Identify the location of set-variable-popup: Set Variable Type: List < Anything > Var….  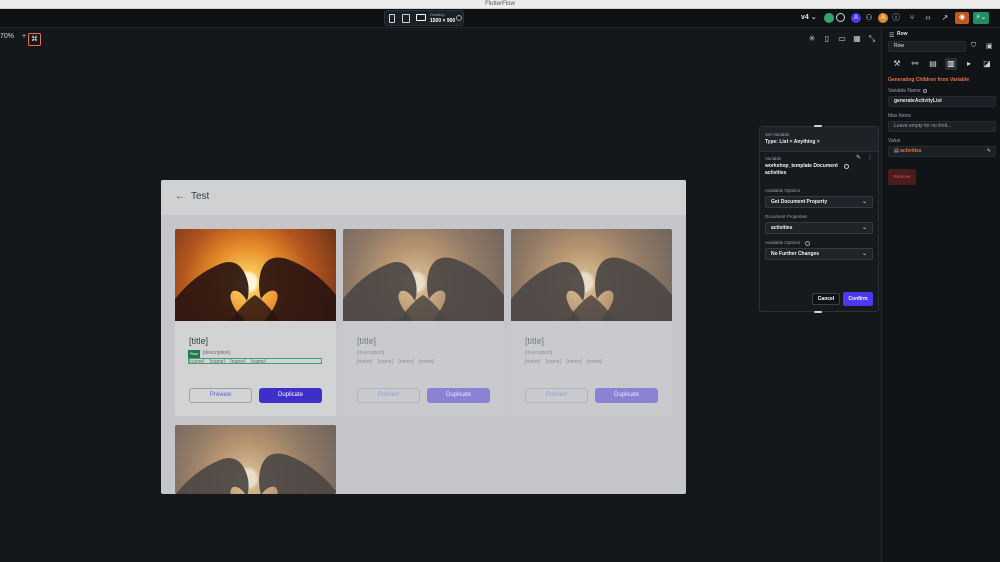
(819, 219).